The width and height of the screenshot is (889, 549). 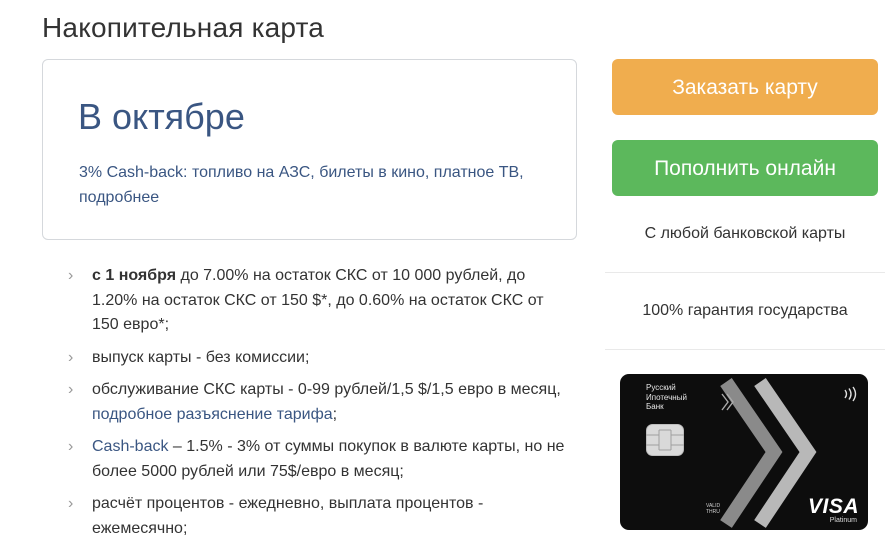 I want to click on guarantee-note: 100% гарантия государства, so click(x=745, y=310).